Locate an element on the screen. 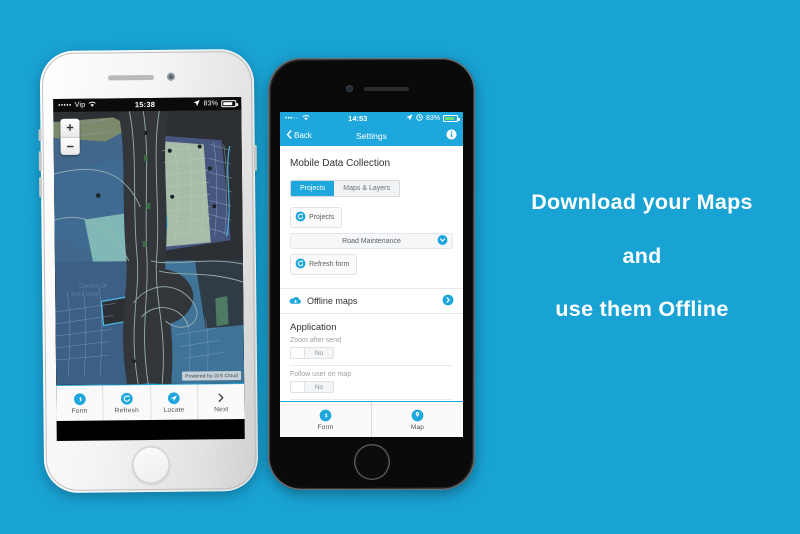 This screenshot has height=534, width=800. carrier-label: Vip is located at coordinates (80, 105).